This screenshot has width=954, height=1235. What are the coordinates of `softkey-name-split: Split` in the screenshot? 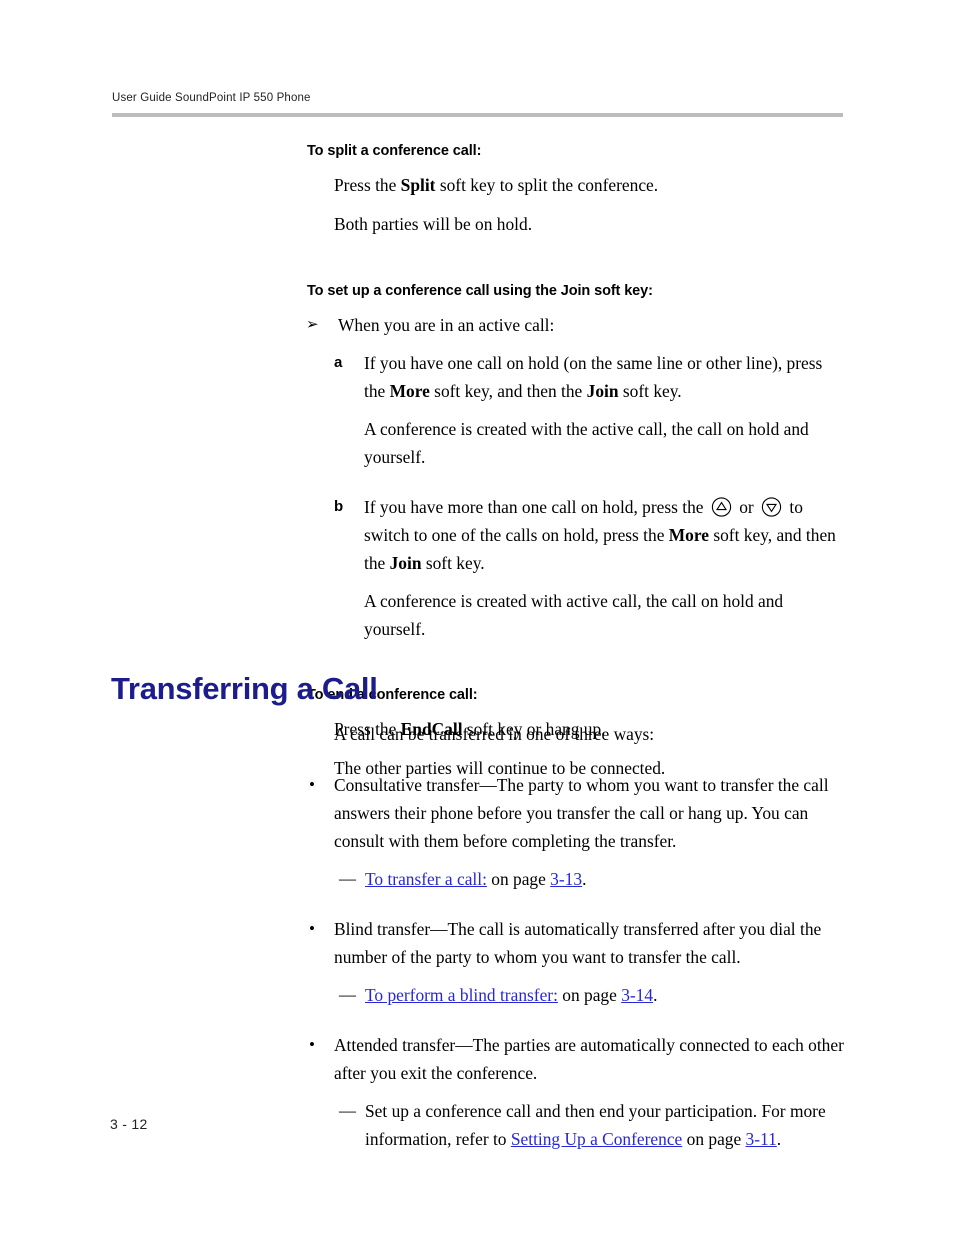 It's located at (418, 185).